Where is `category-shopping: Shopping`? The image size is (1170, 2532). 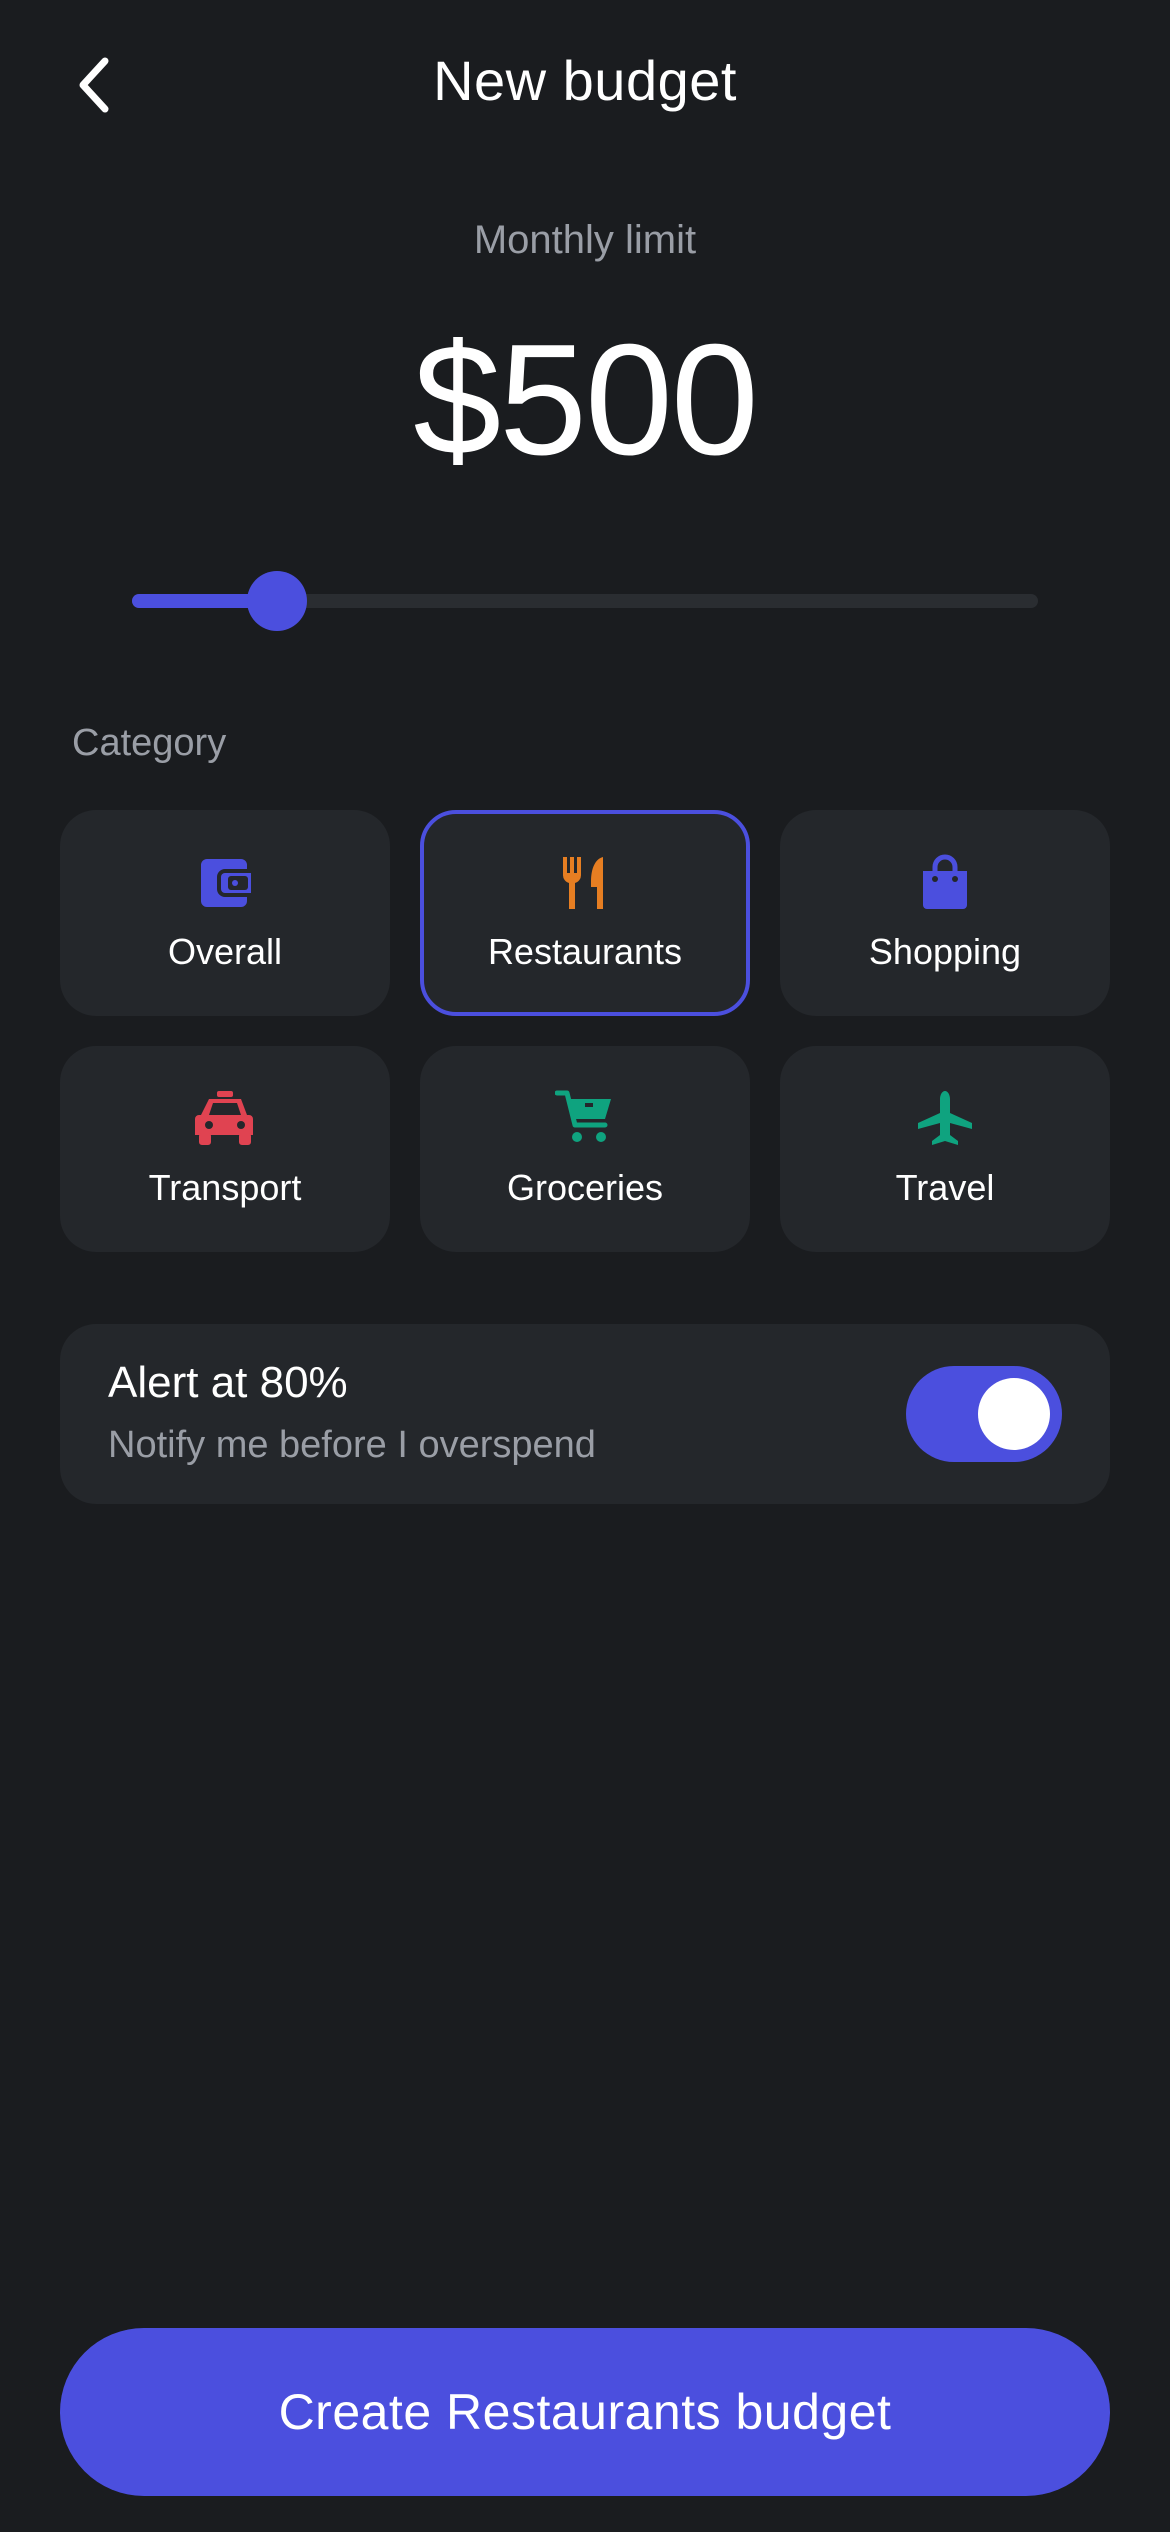
category-shopping: Shopping is located at coordinates (945, 913).